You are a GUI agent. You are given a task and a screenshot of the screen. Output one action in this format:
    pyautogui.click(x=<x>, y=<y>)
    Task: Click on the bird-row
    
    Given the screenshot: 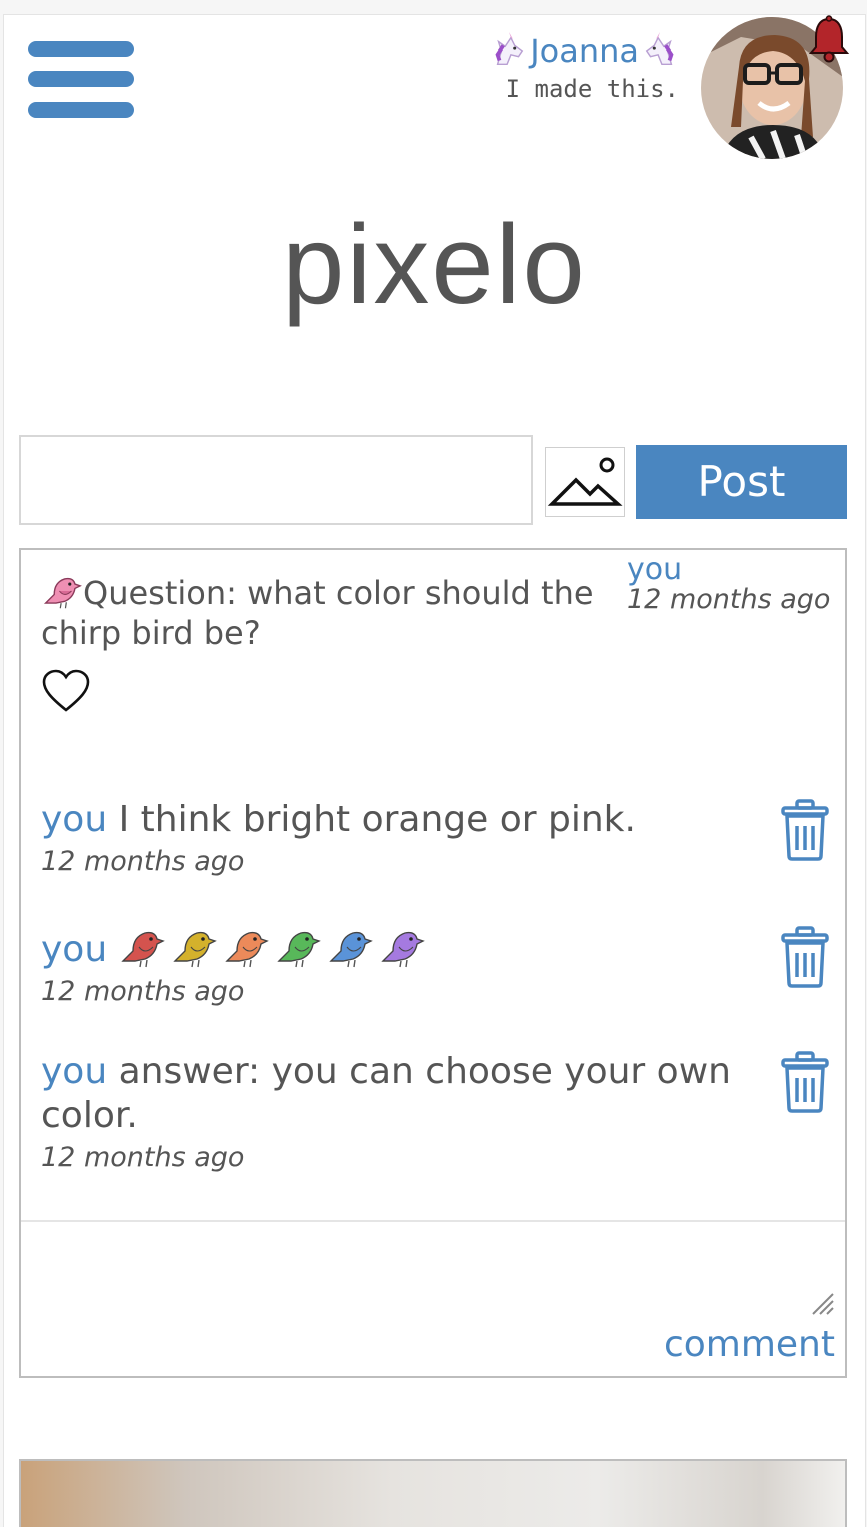 What is the action you would take?
    pyautogui.click(x=272, y=947)
    